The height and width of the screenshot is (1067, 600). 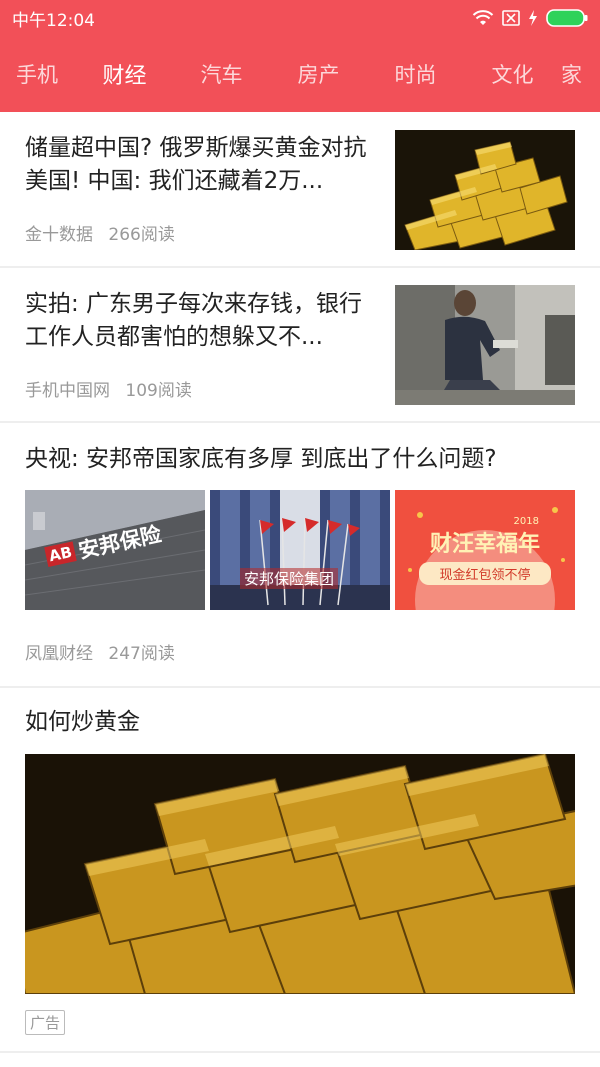 I want to click on status-time: 中午12:04, so click(x=53, y=20).